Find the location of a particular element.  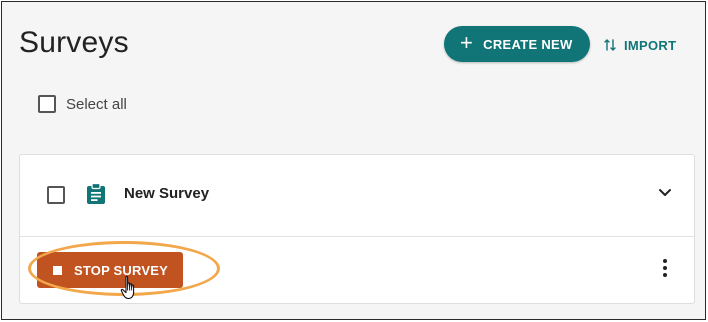

select-all-checkbox is located at coordinates (47, 104).